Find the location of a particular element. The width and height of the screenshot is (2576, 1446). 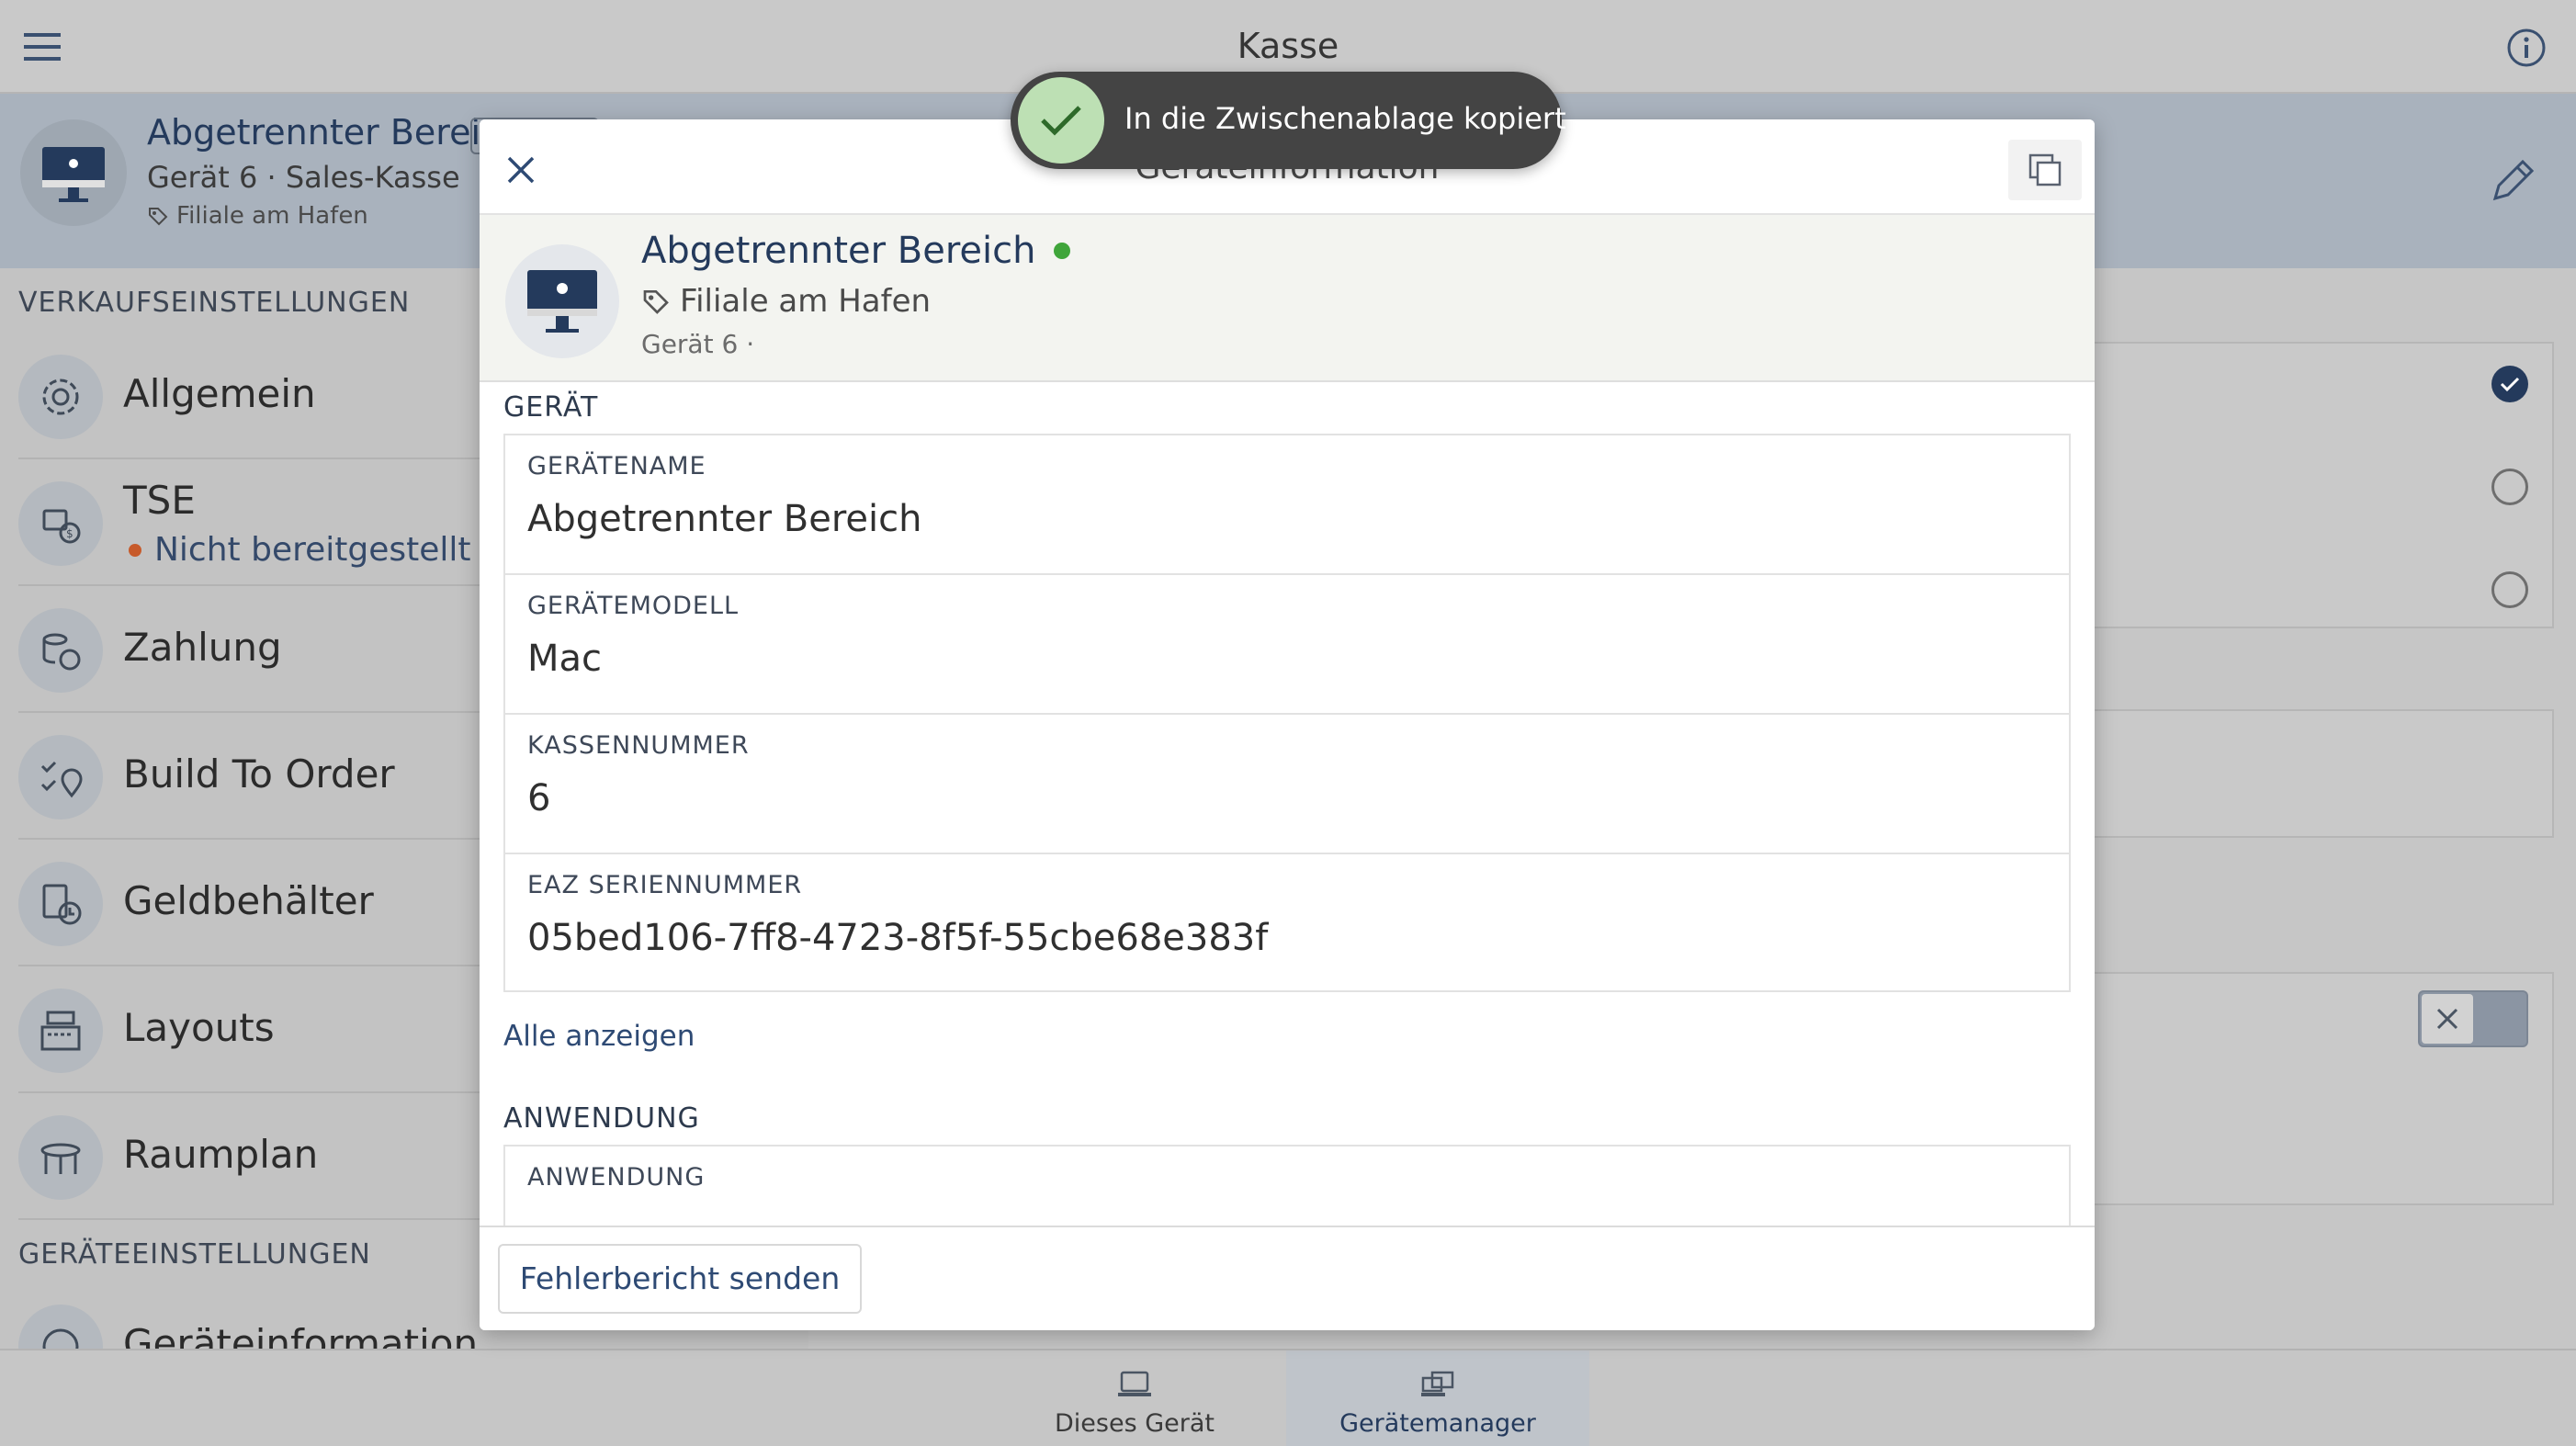

close-icon is located at coordinates (2447, 1019).